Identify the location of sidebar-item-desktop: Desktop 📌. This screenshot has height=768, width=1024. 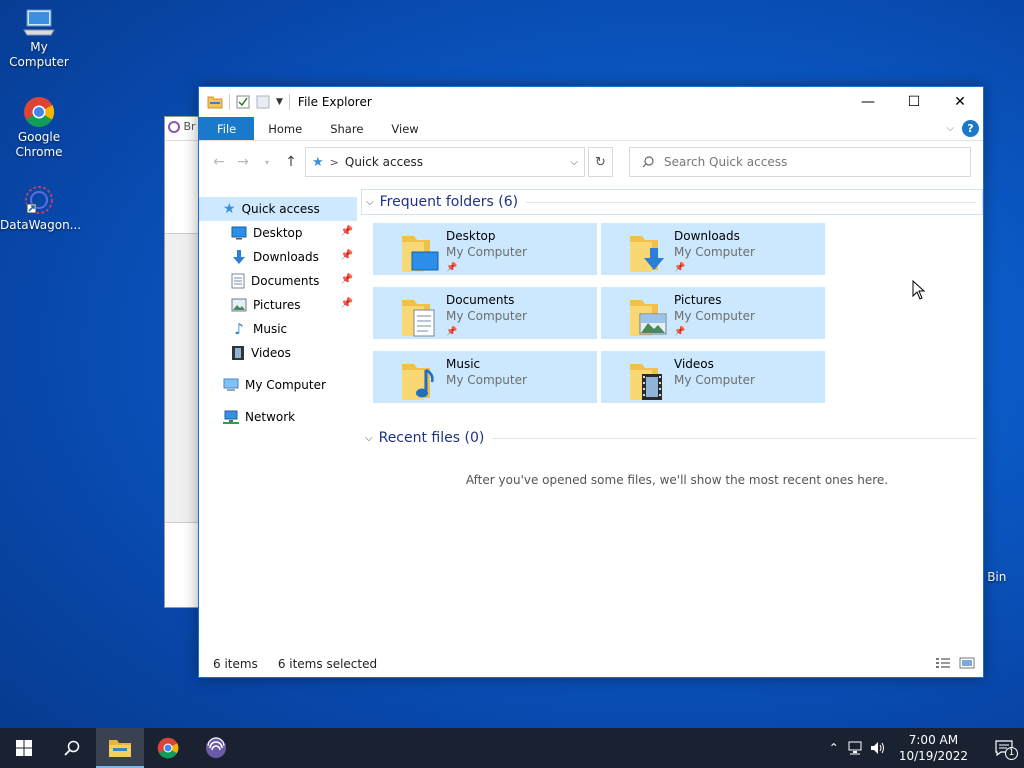
(278, 233).